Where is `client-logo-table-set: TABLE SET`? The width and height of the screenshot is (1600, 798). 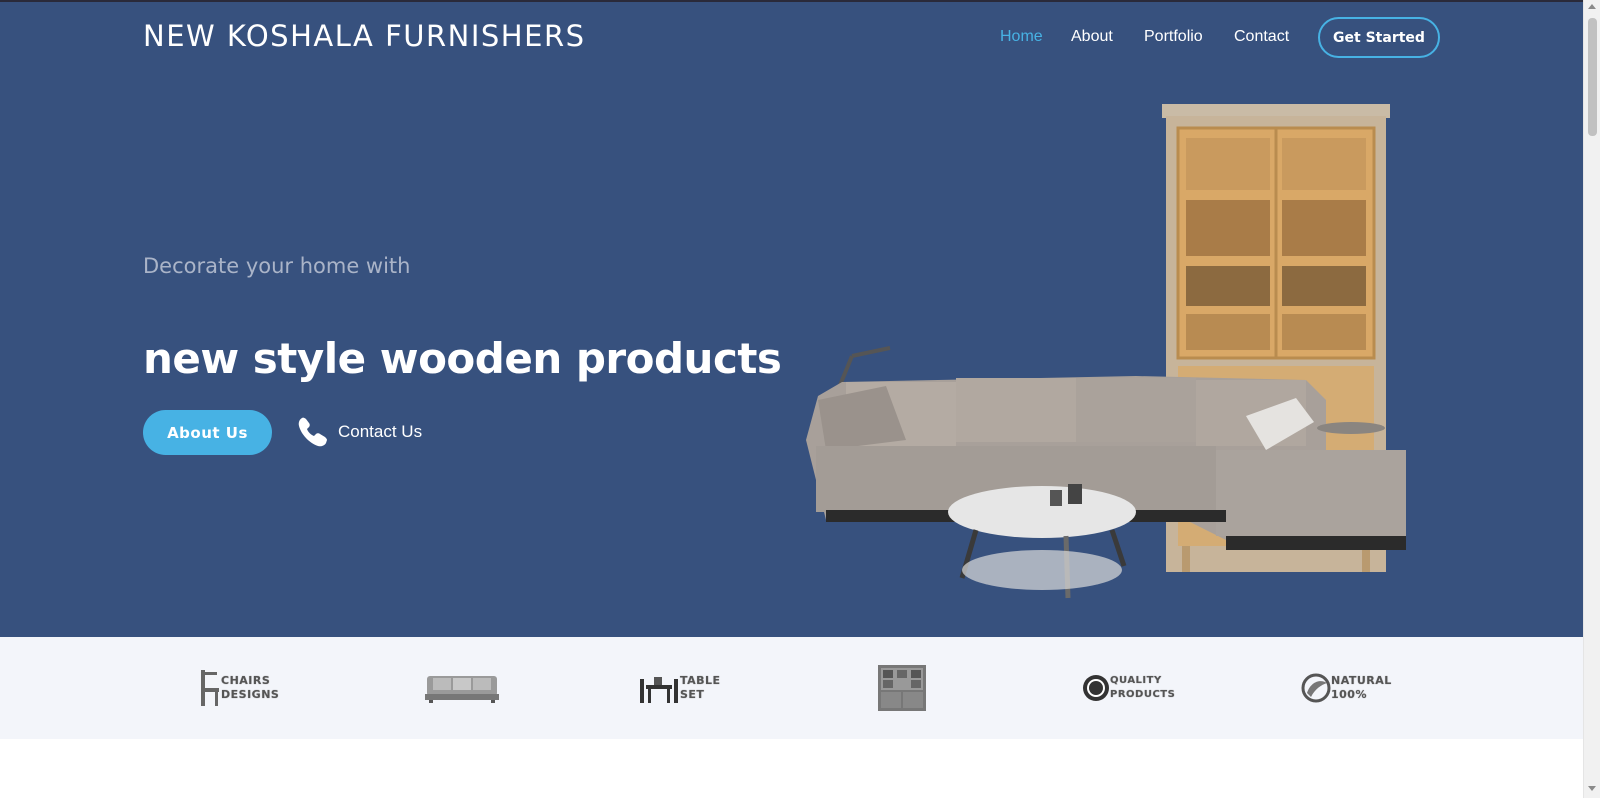
client-logo-table-set: TABLE SET is located at coordinates (679, 688).